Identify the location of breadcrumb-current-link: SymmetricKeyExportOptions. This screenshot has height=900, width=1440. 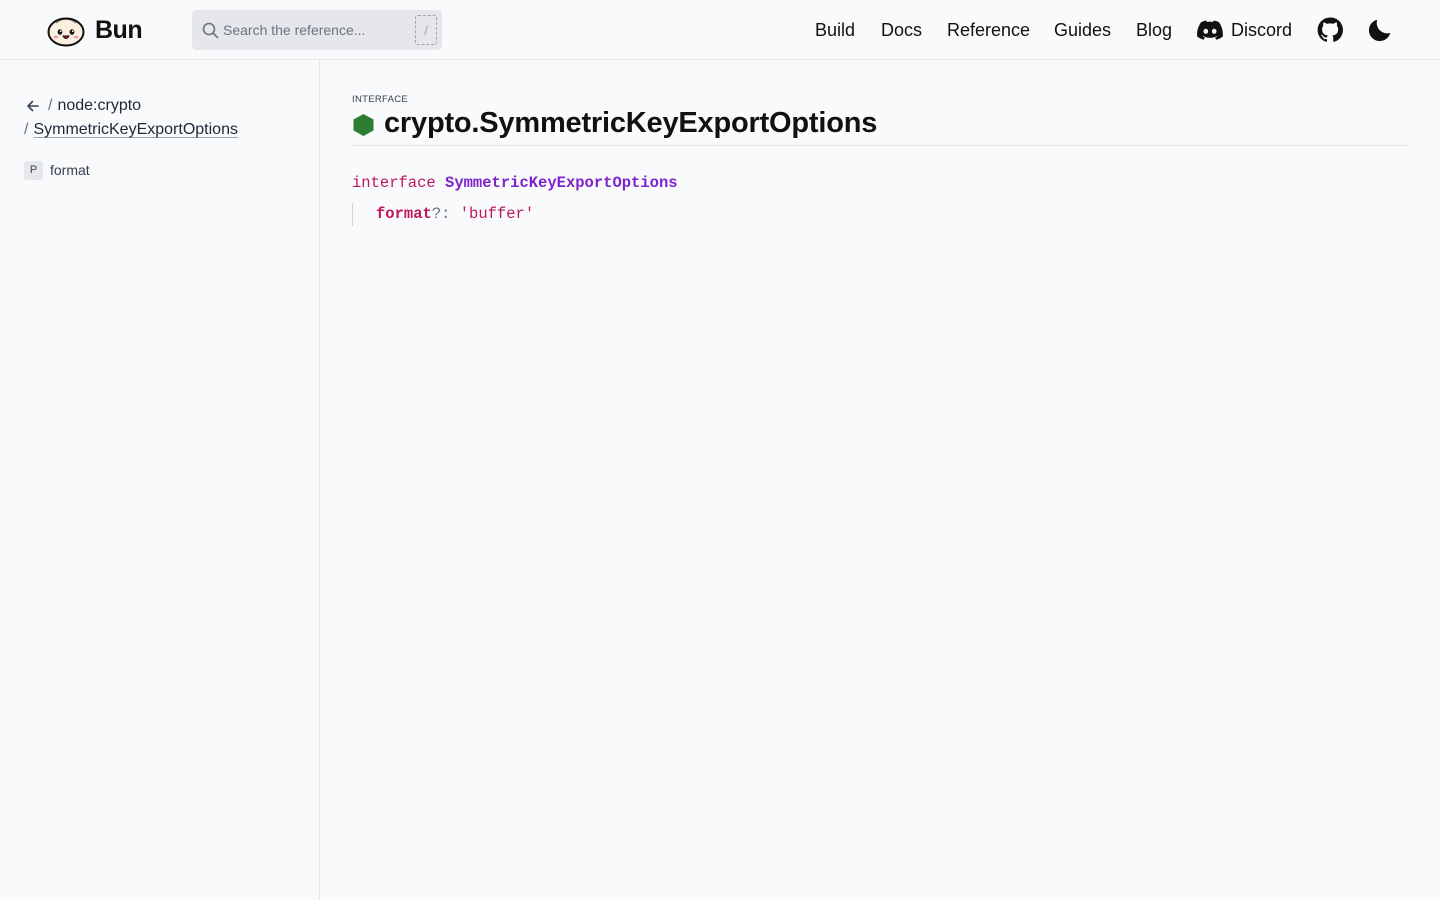
(135, 130).